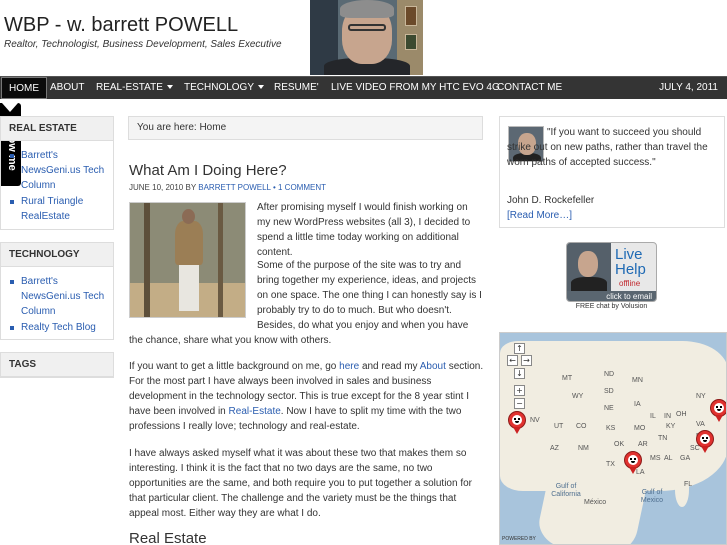 The image size is (727, 545). Describe the element at coordinates (551, 200) in the screenshot. I see `quote-author: John D. Rockefeller` at that location.